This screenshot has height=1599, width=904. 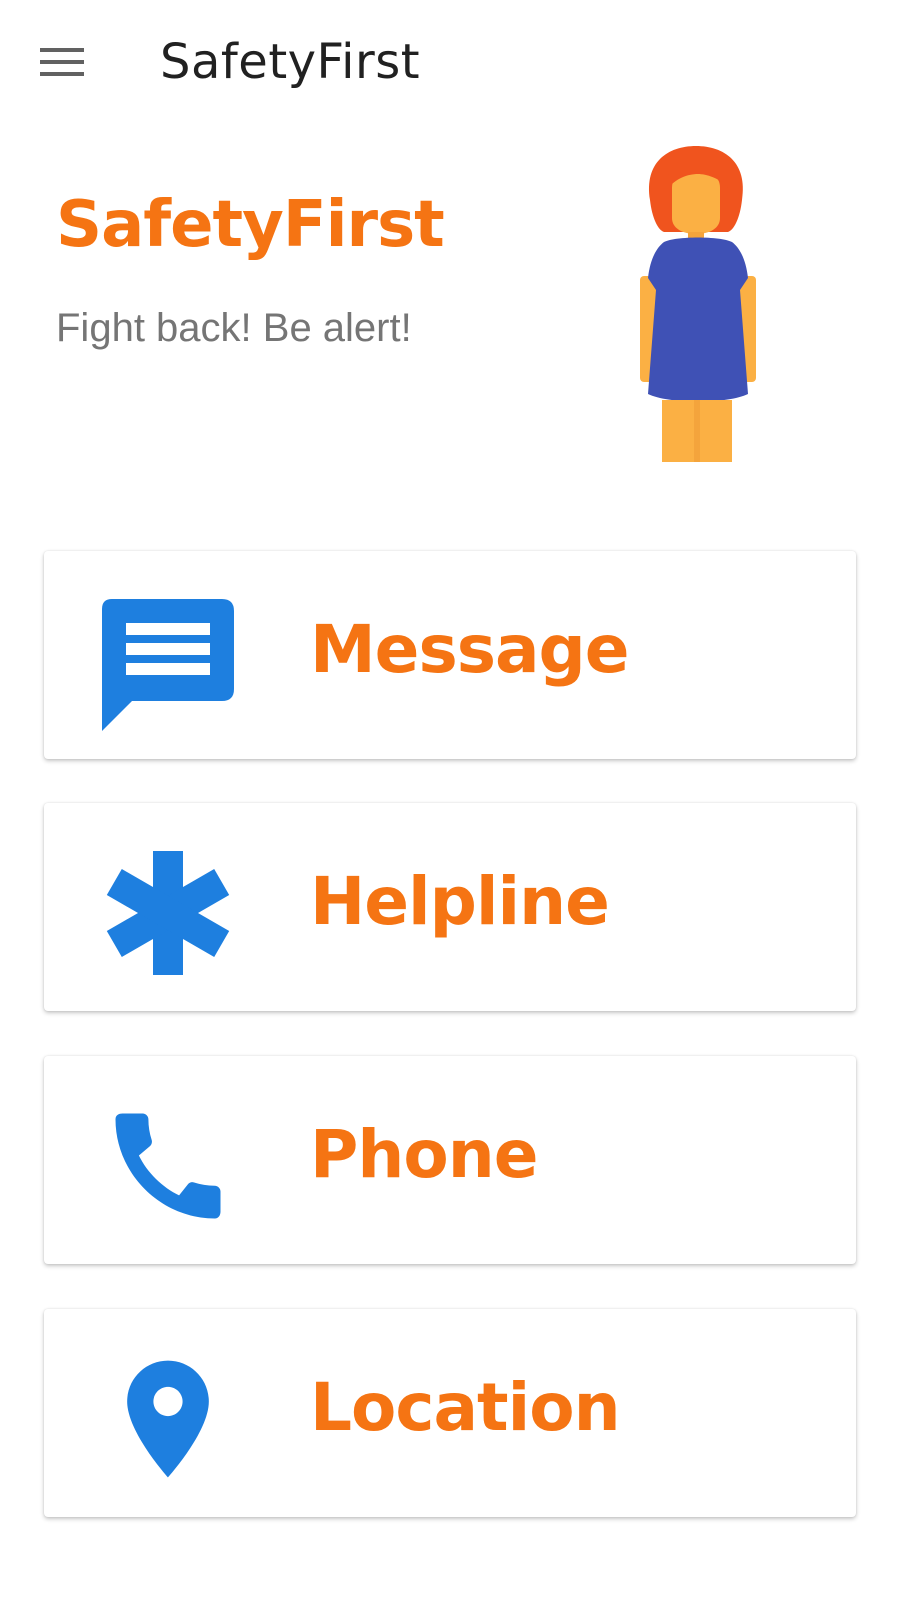 What do you see at coordinates (250, 225) in the screenshot?
I see `brand-title: SafetyFirst` at bounding box center [250, 225].